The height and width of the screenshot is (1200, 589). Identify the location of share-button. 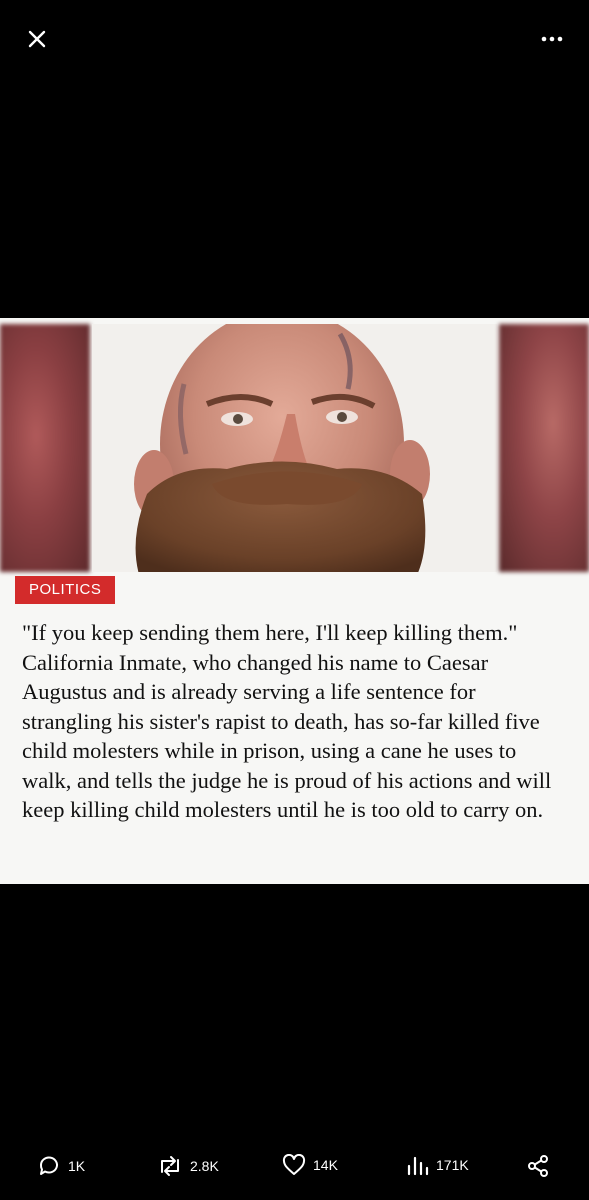
(538, 1166).